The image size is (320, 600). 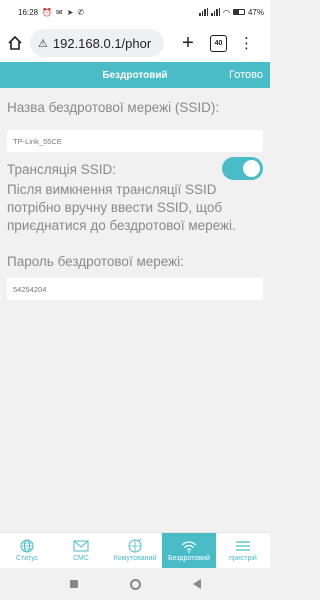 I want to click on status-bar: 16:28 ⏰ ✉ ➤ ✆ ◠ 47%, so click(x=135, y=12).